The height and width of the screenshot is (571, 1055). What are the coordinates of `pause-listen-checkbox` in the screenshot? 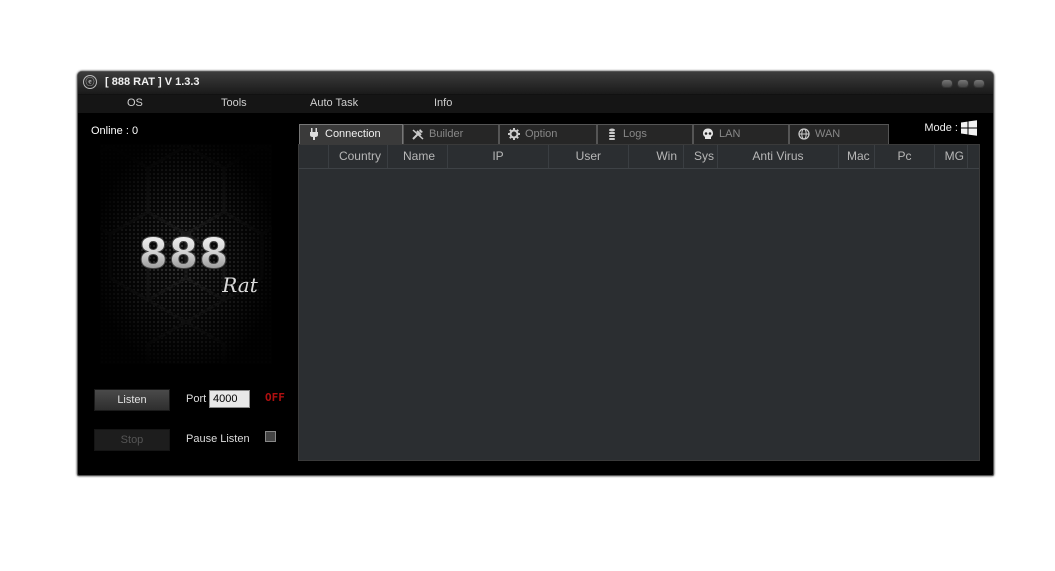 It's located at (270, 436).